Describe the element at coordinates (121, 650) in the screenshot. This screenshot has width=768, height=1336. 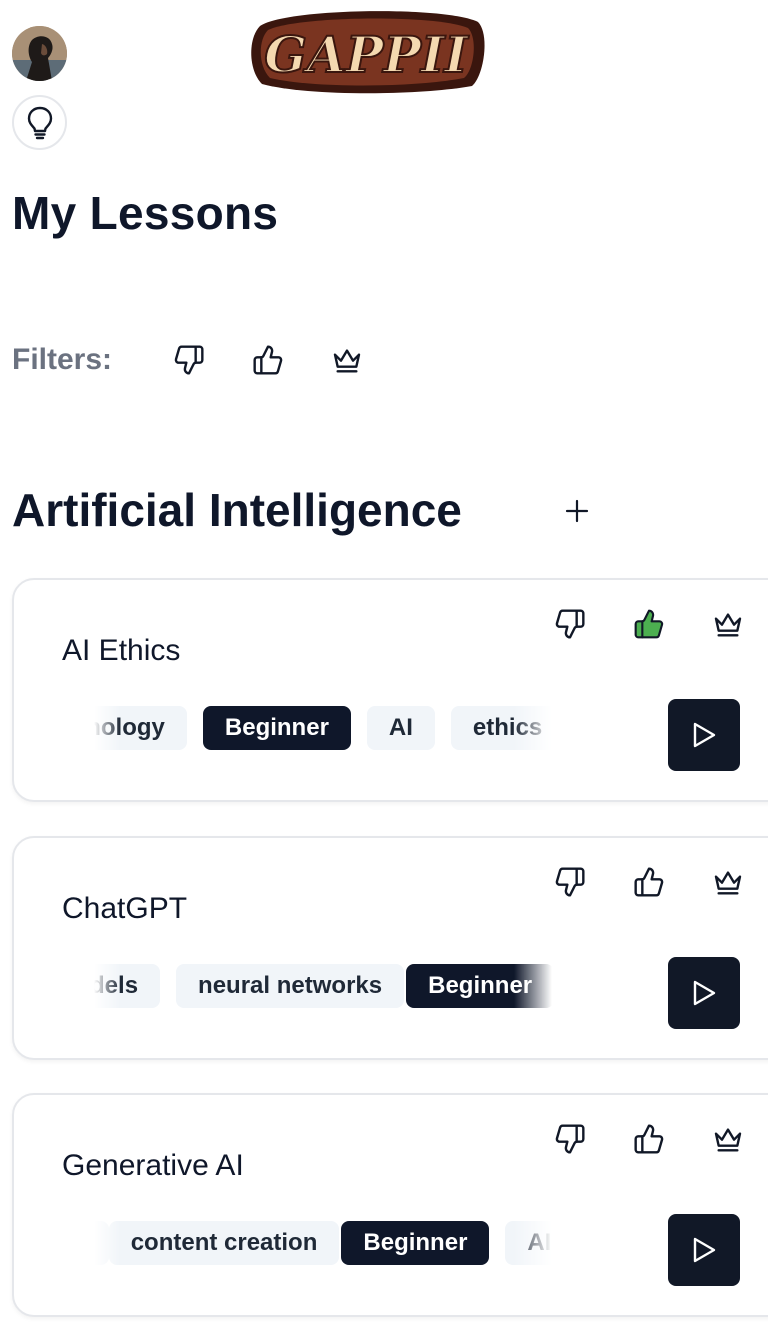
I see `lesson-title: AI Ethics` at that location.